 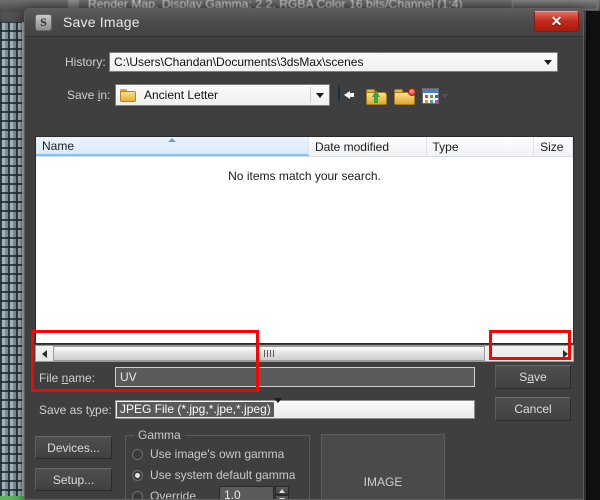 What do you see at coordinates (101, 22) in the screenshot?
I see `dialog-title: Save Image` at bounding box center [101, 22].